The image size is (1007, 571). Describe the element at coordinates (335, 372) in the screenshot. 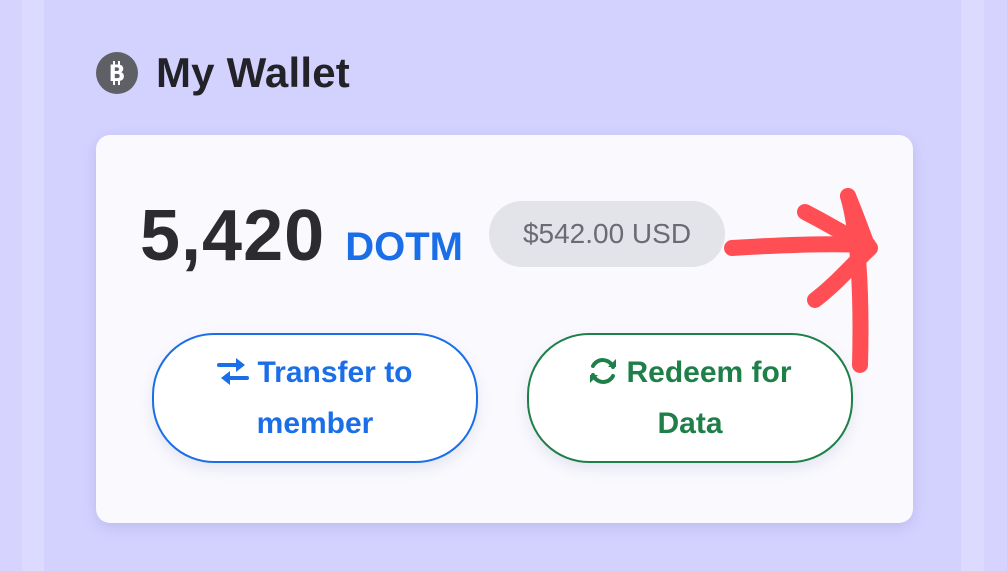

I see `transfer-label-line1: Transfer to` at that location.